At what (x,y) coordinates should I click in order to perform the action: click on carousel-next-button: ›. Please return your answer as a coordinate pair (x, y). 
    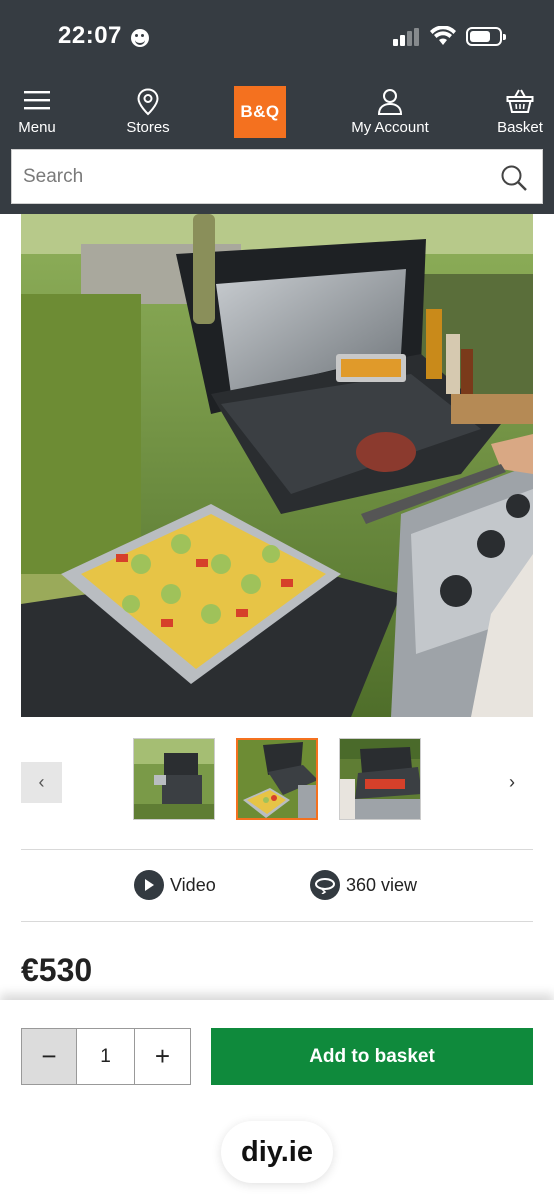
    Looking at the image, I should click on (512, 782).